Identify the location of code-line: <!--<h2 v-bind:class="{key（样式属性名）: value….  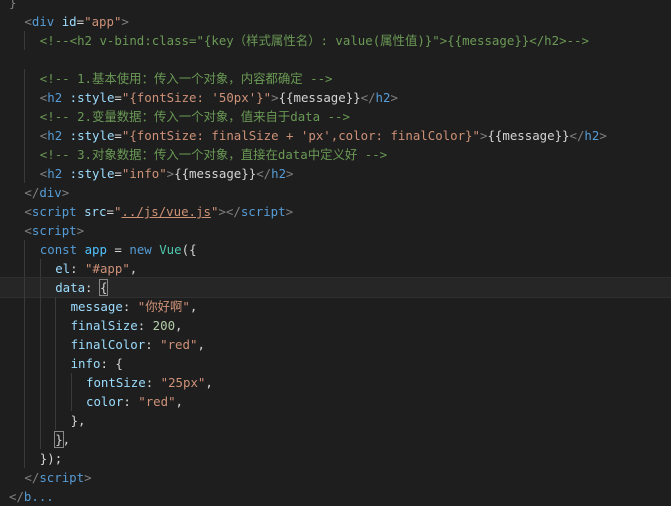
(335, 40).